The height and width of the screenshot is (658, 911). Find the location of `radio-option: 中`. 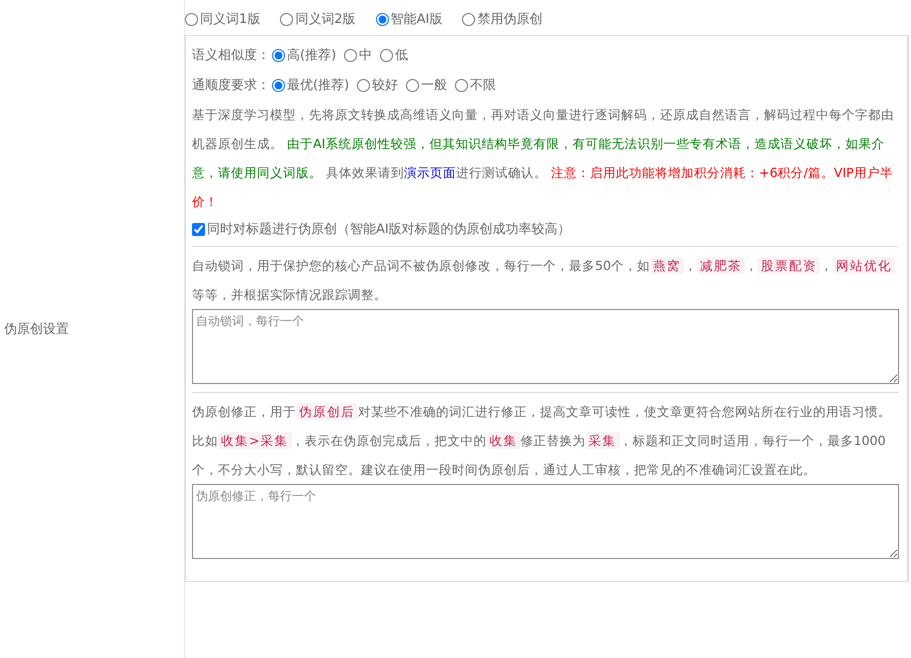

radio-option: 中 is located at coordinates (358, 55).